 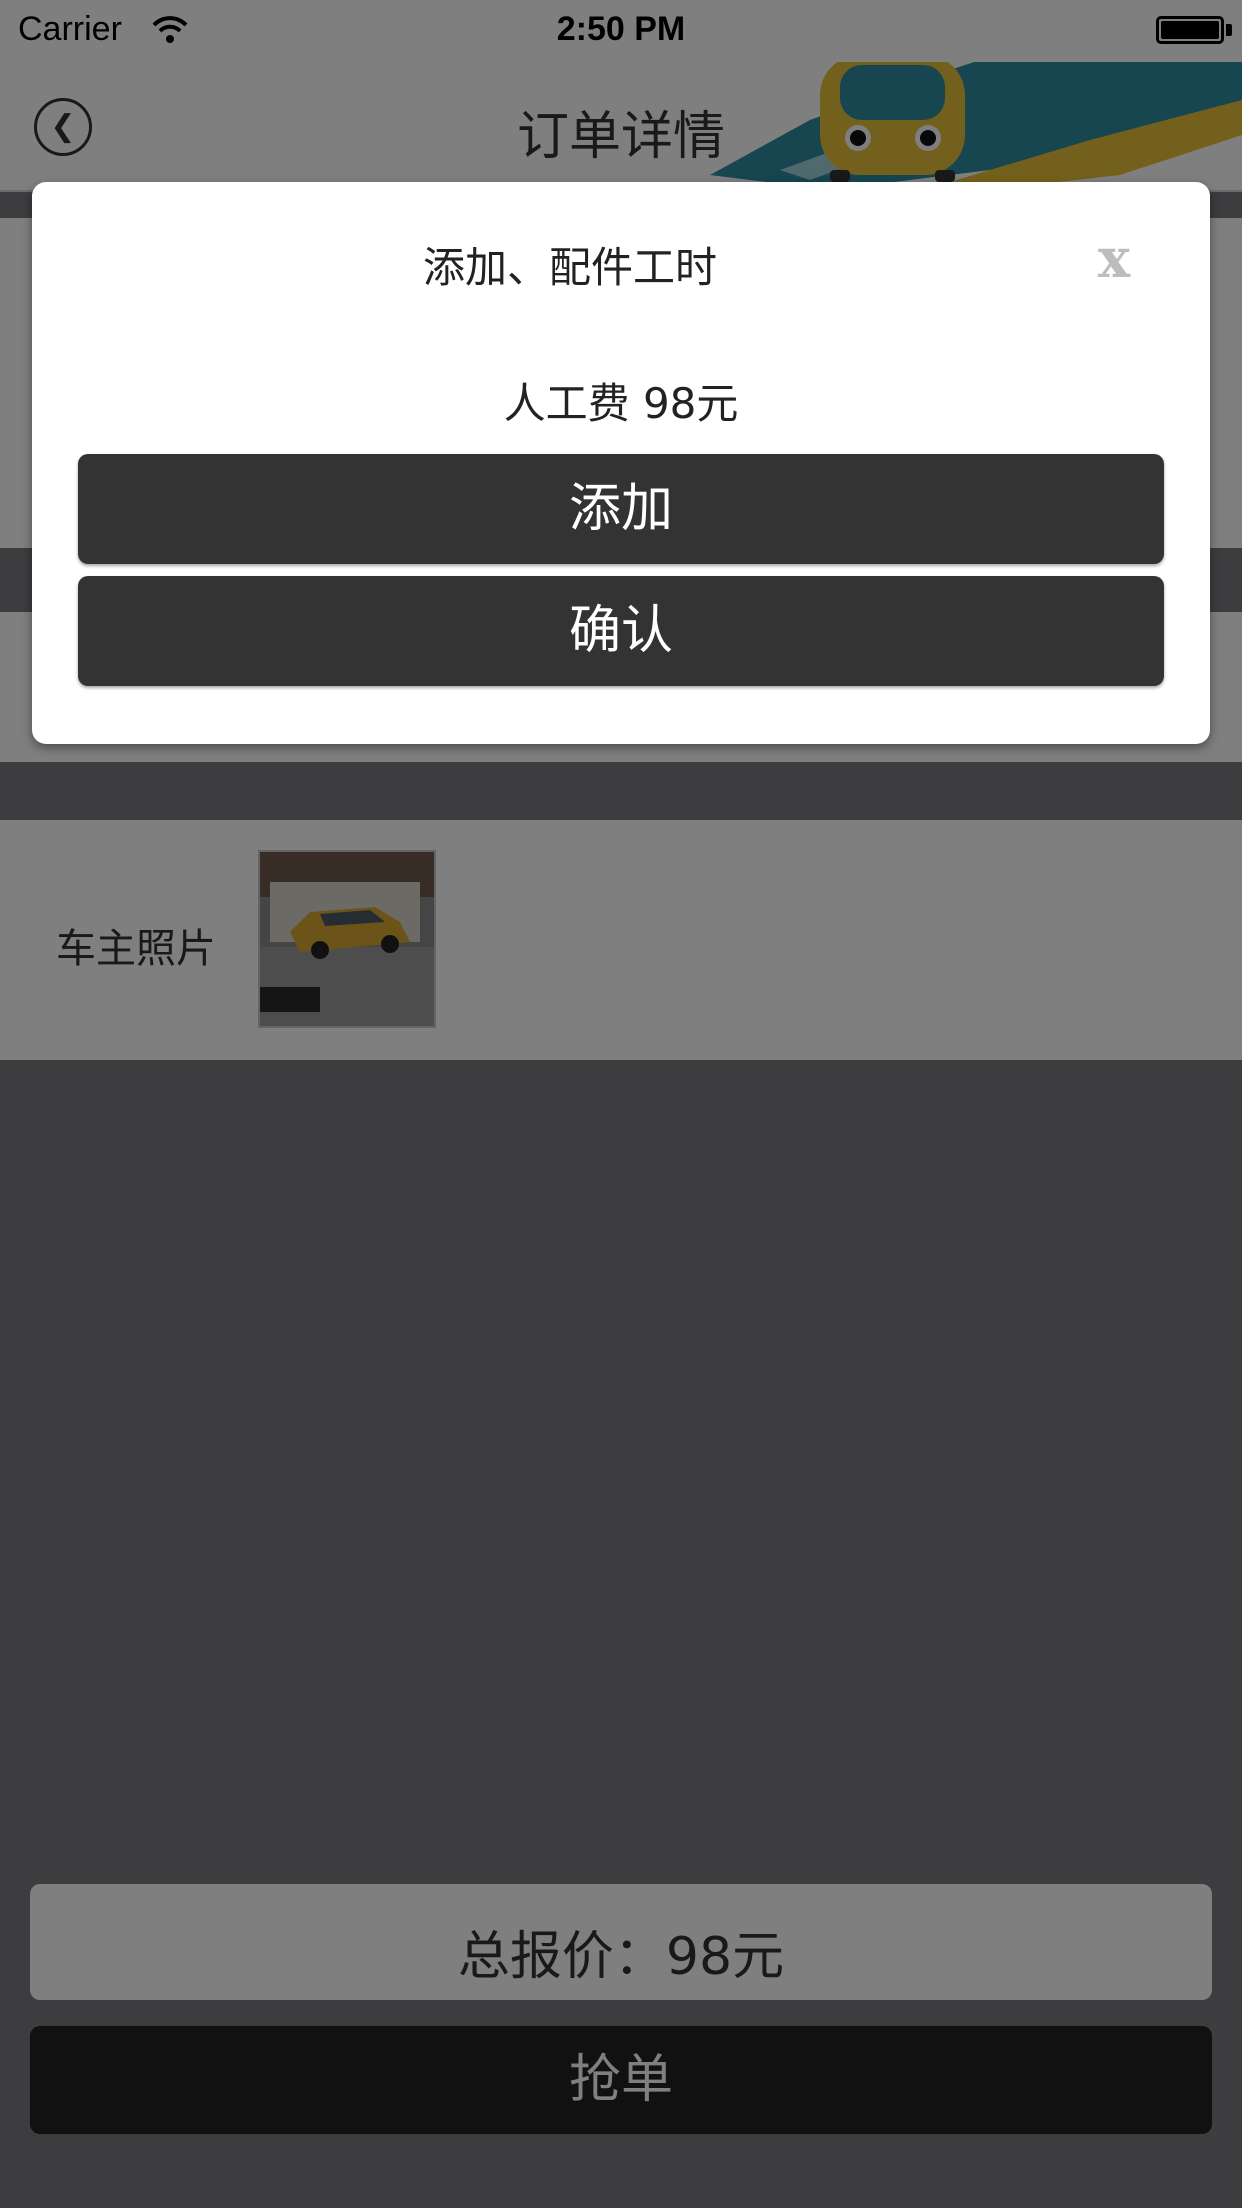 I want to click on add-button-label: 添加, so click(x=620, y=509).